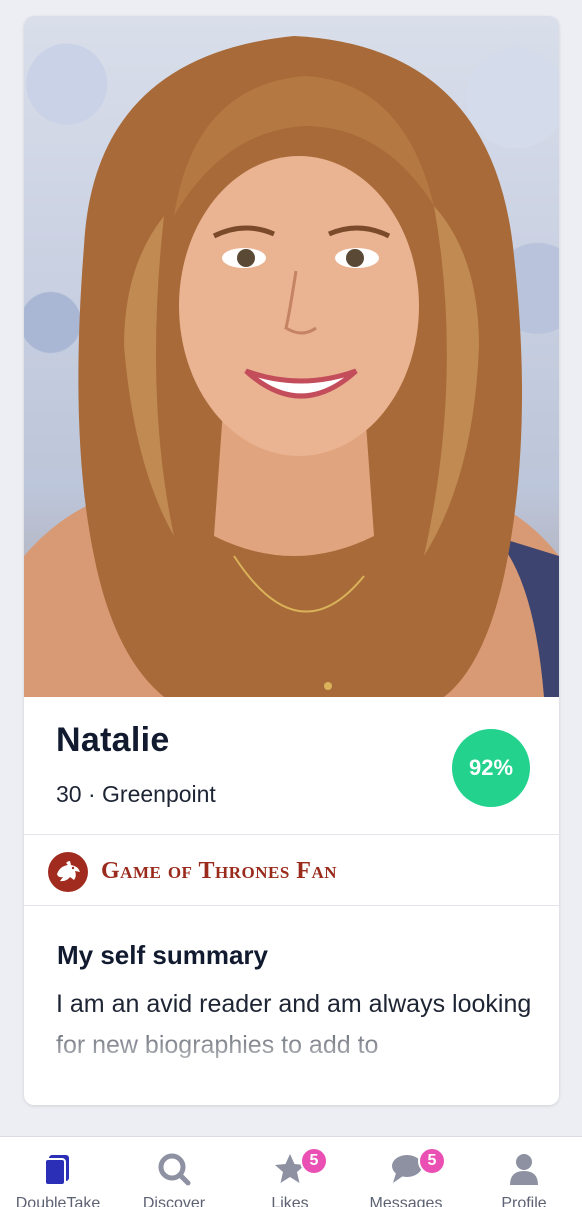 This screenshot has height=1207, width=582. Describe the element at coordinates (174, 1201) in the screenshot. I see `tab-label-discover: Discover` at that location.